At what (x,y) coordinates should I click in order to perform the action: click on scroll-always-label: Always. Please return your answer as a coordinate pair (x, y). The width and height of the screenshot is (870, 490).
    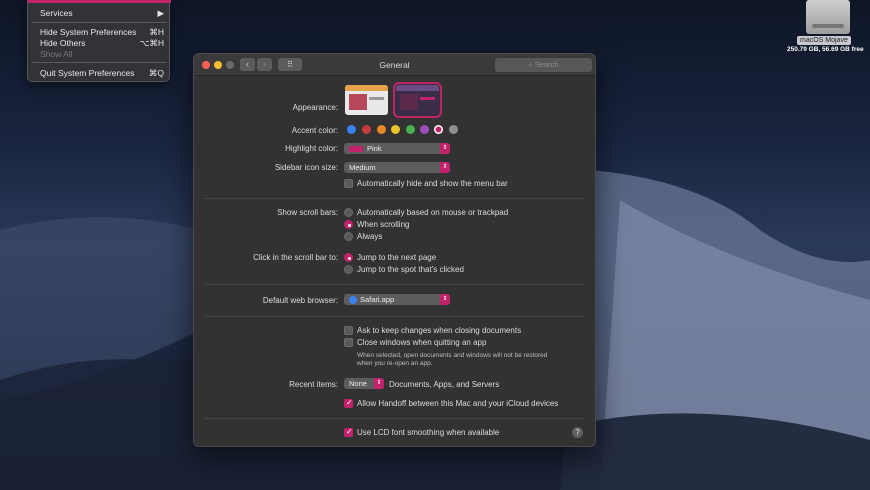
    Looking at the image, I should click on (370, 236).